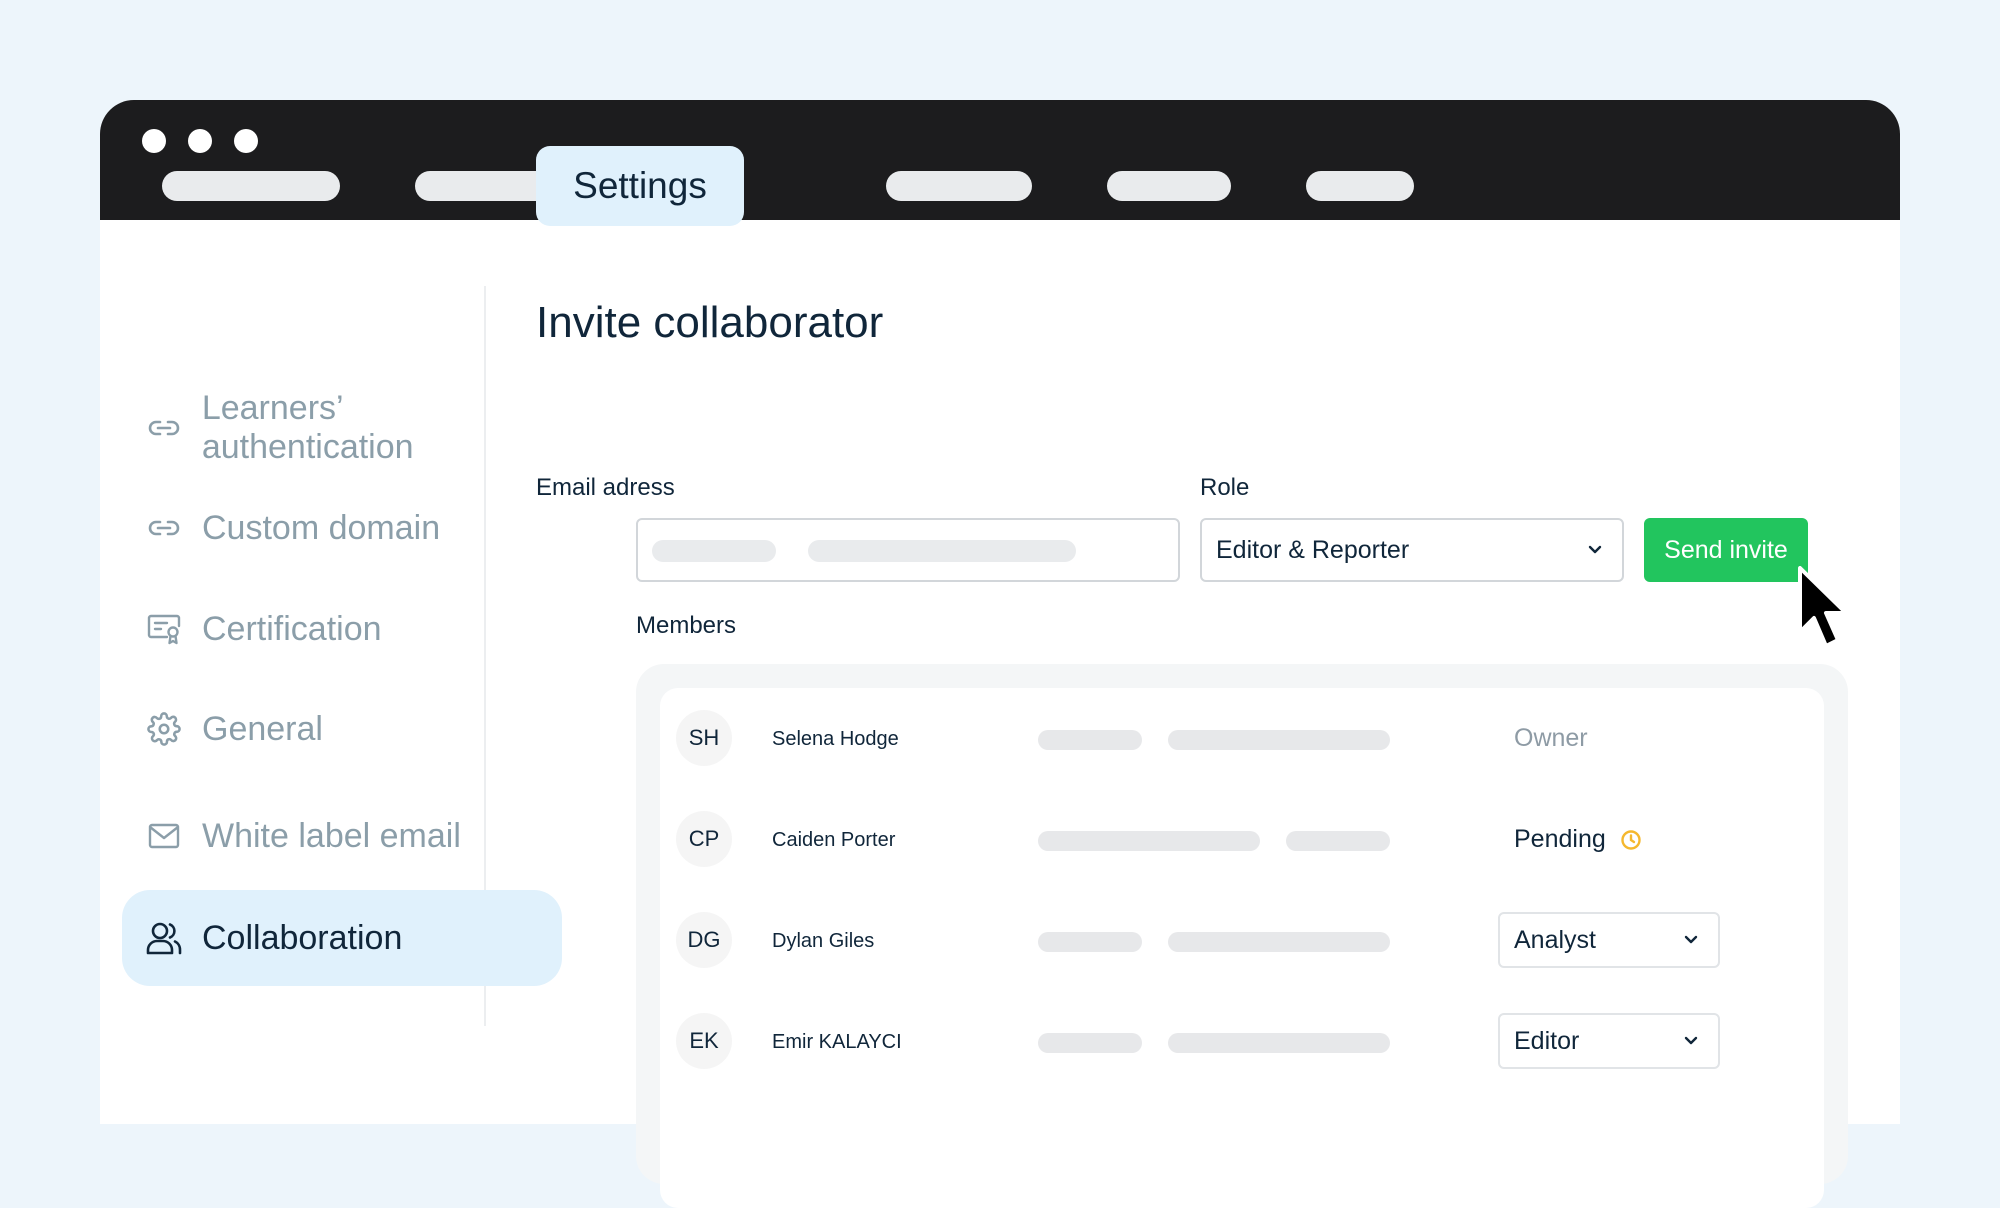 The width and height of the screenshot is (2000, 1208). Describe the element at coordinates (1412, 550) in the screenshot. I see `role-select: Editor & Reporter` at that location.